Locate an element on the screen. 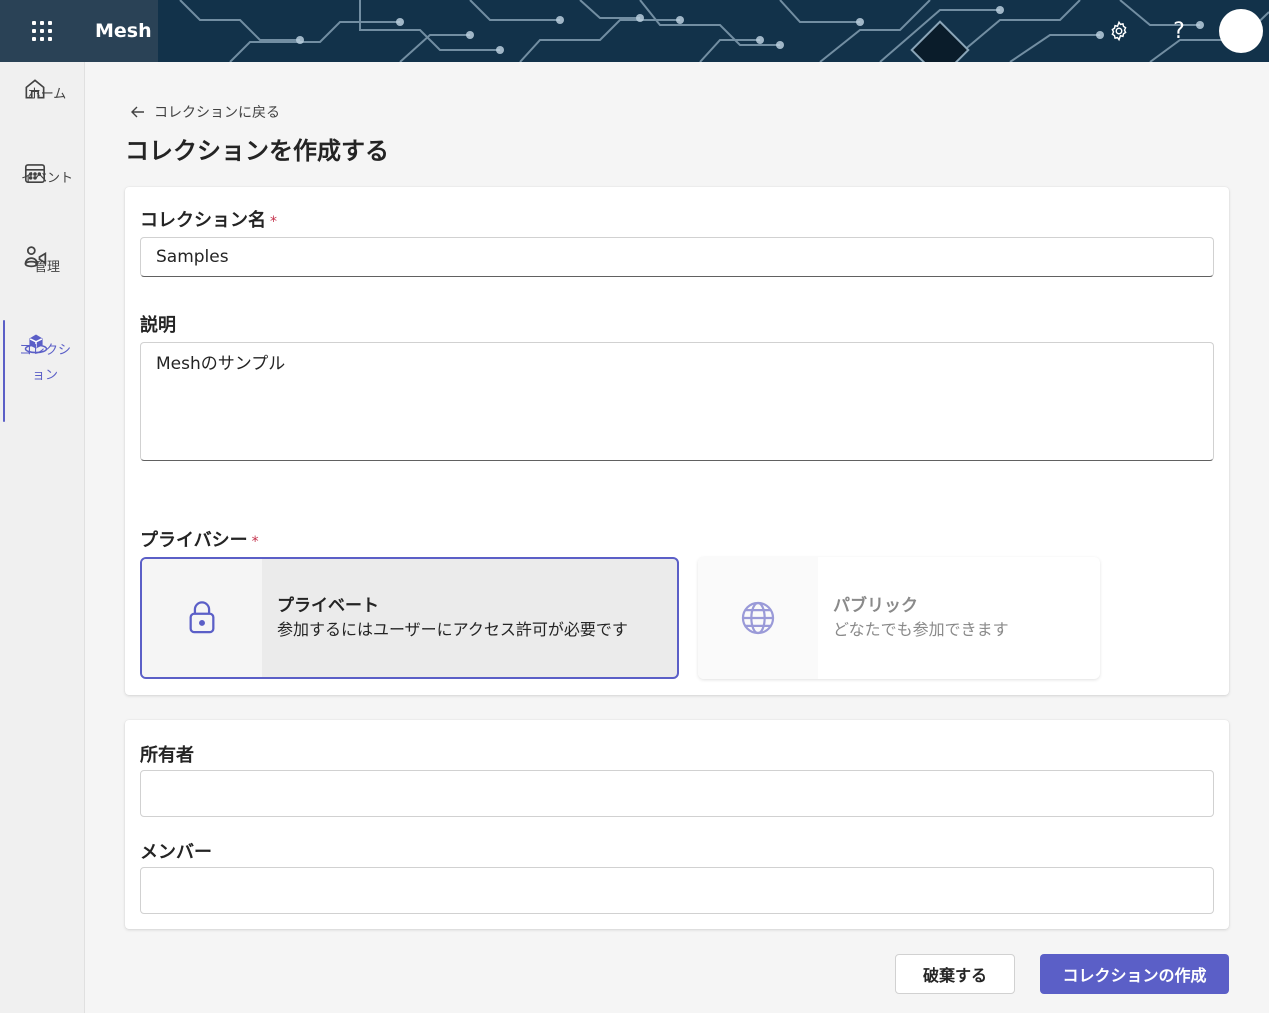 The image size is (1269, 1013). app-title: Mesh is located at coordinates (123, 31).